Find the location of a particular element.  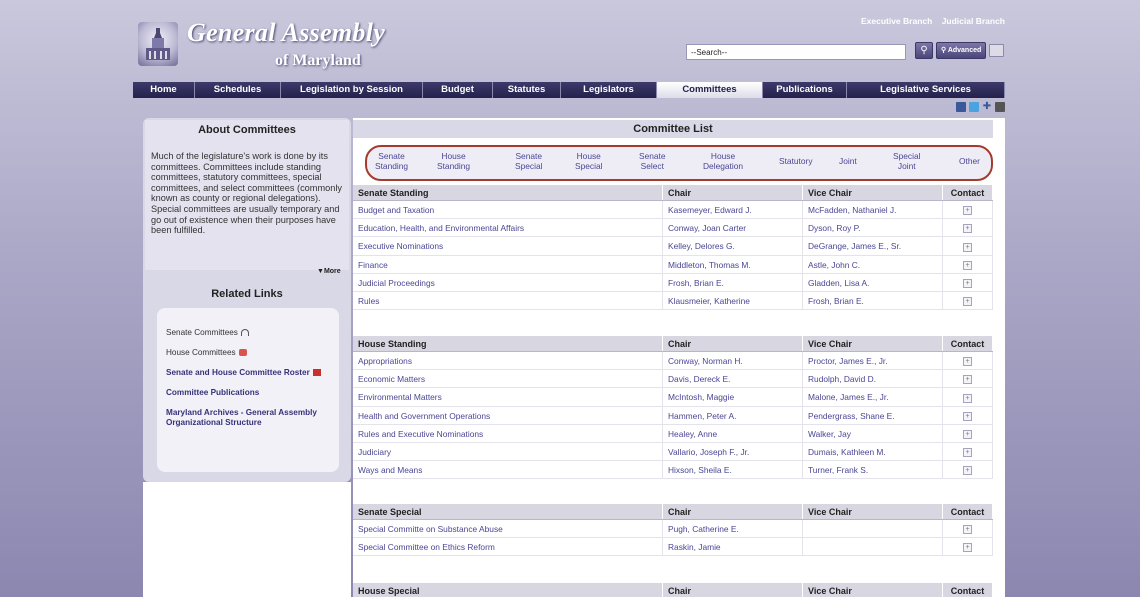

nav-schedules: Schedules is located at coordinates (238, 90).